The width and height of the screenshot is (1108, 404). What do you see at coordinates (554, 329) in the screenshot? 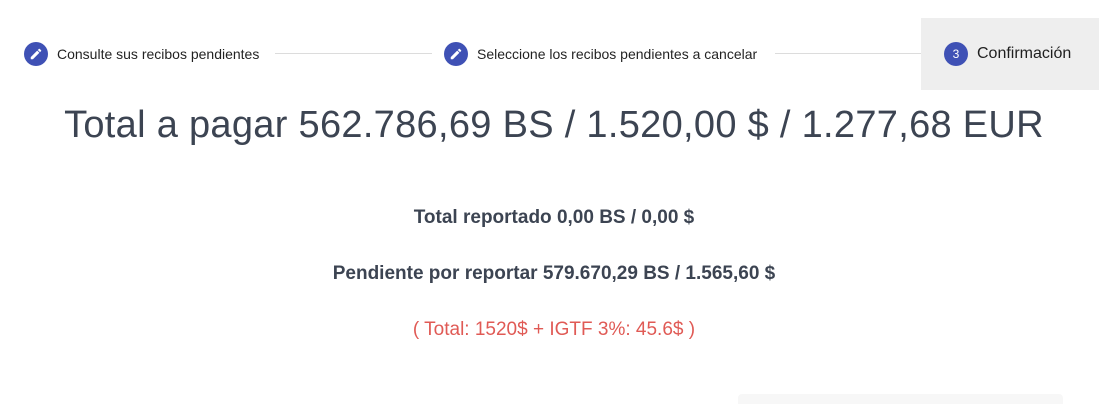
I see `igtf-note: ( Total: 1520$ + IGTF 3%: 45.6$ )` at bounding box center [554, 329].